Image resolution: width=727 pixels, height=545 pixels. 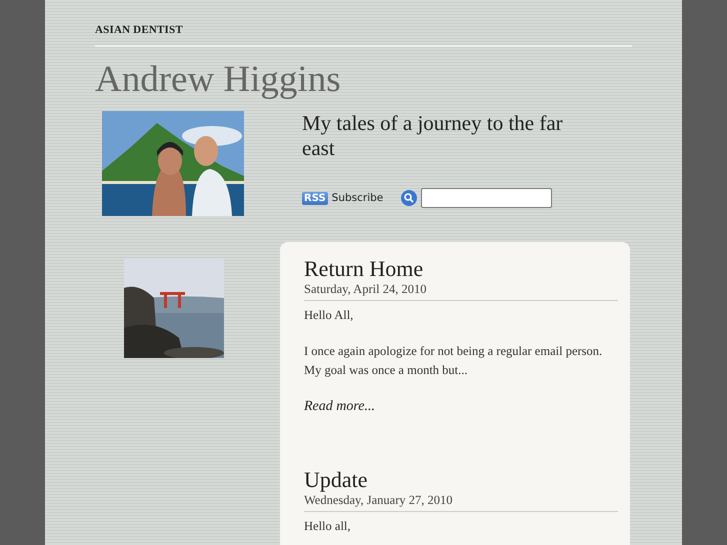 I want to click on post-text: Hello all,, so click(x=328, y=526).